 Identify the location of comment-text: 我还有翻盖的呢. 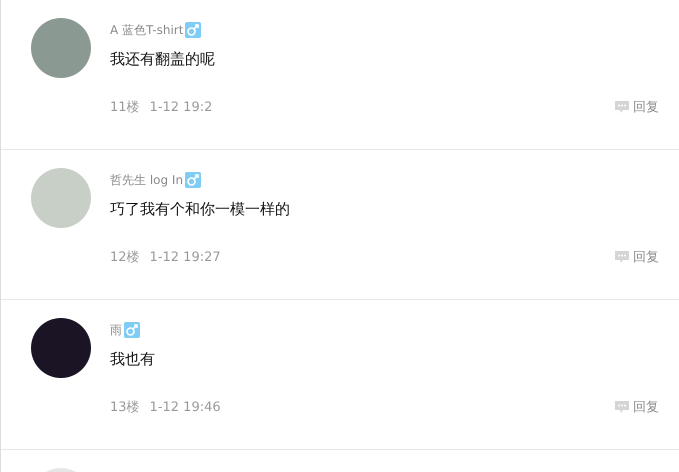
(163, 60).